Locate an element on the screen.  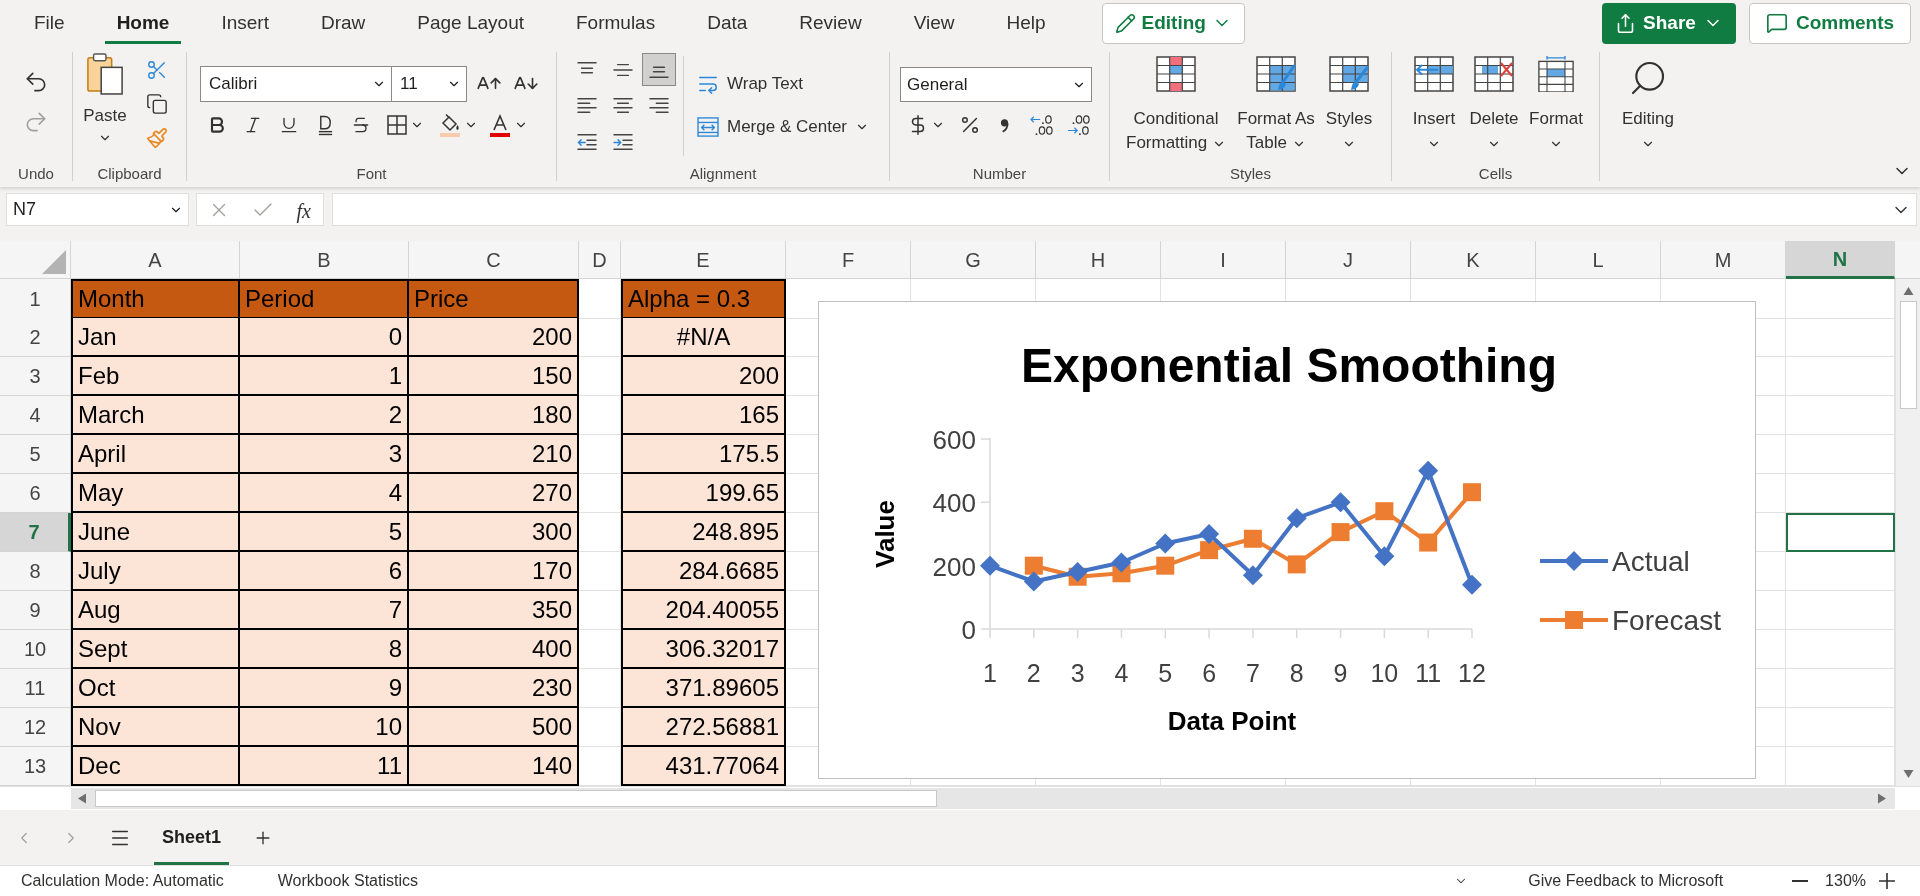
scroll-left-icon is located at coordinates (82, 798).